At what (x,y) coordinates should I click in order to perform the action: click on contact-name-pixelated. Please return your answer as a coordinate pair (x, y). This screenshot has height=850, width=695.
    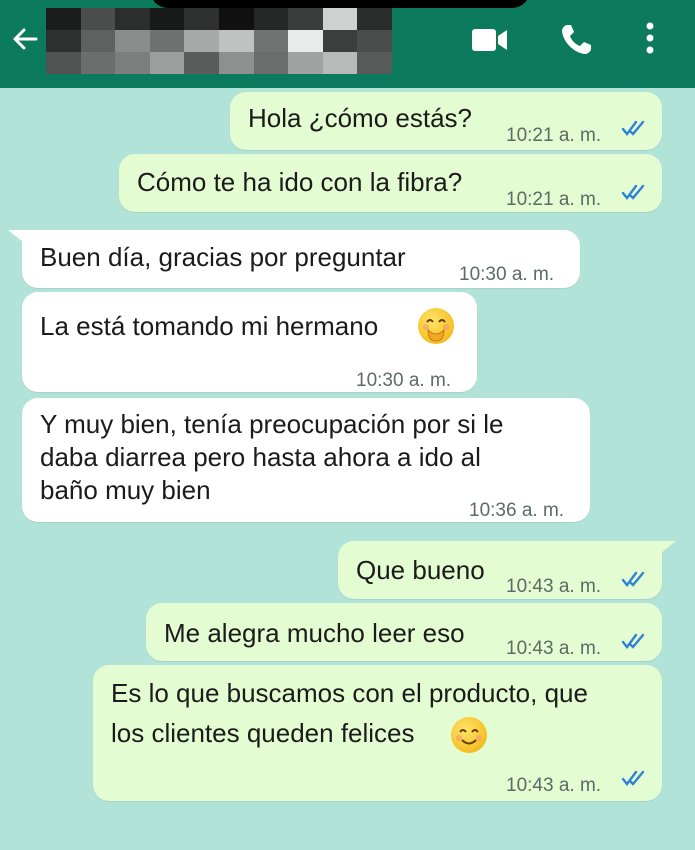
    Looking at the image, I should click on (219, 41).